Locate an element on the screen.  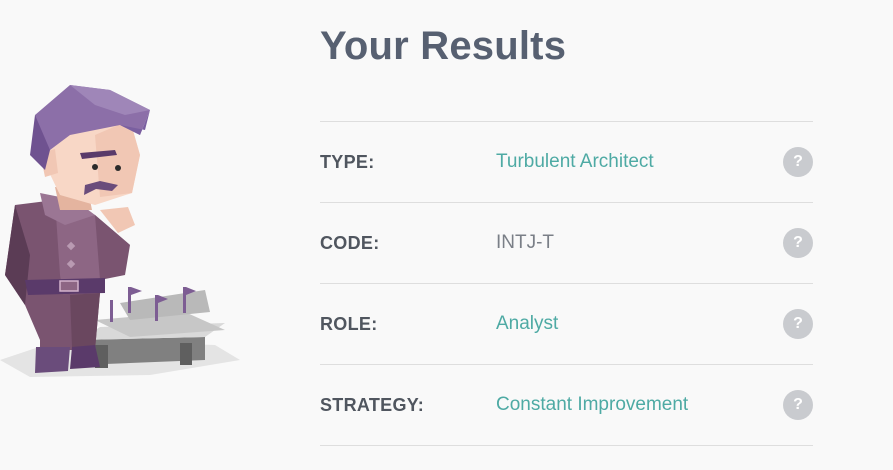
result-label: STRATEGY: is located at coordinates (372, 404).